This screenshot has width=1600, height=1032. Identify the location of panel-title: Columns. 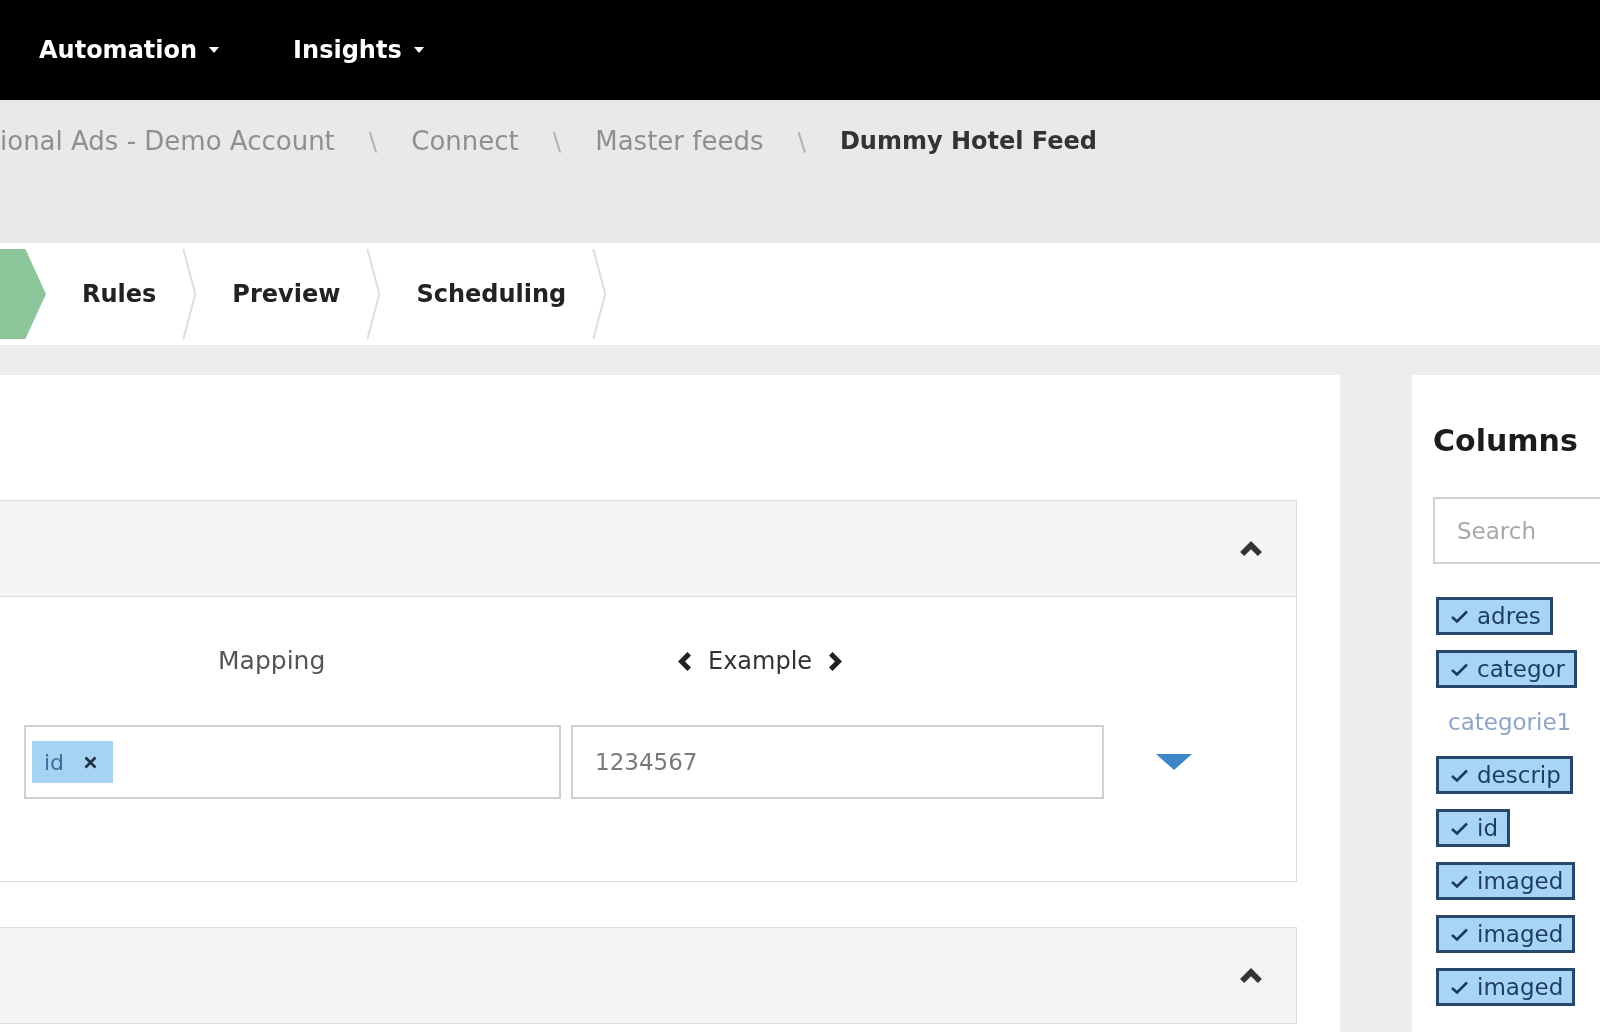
(1506, 441).